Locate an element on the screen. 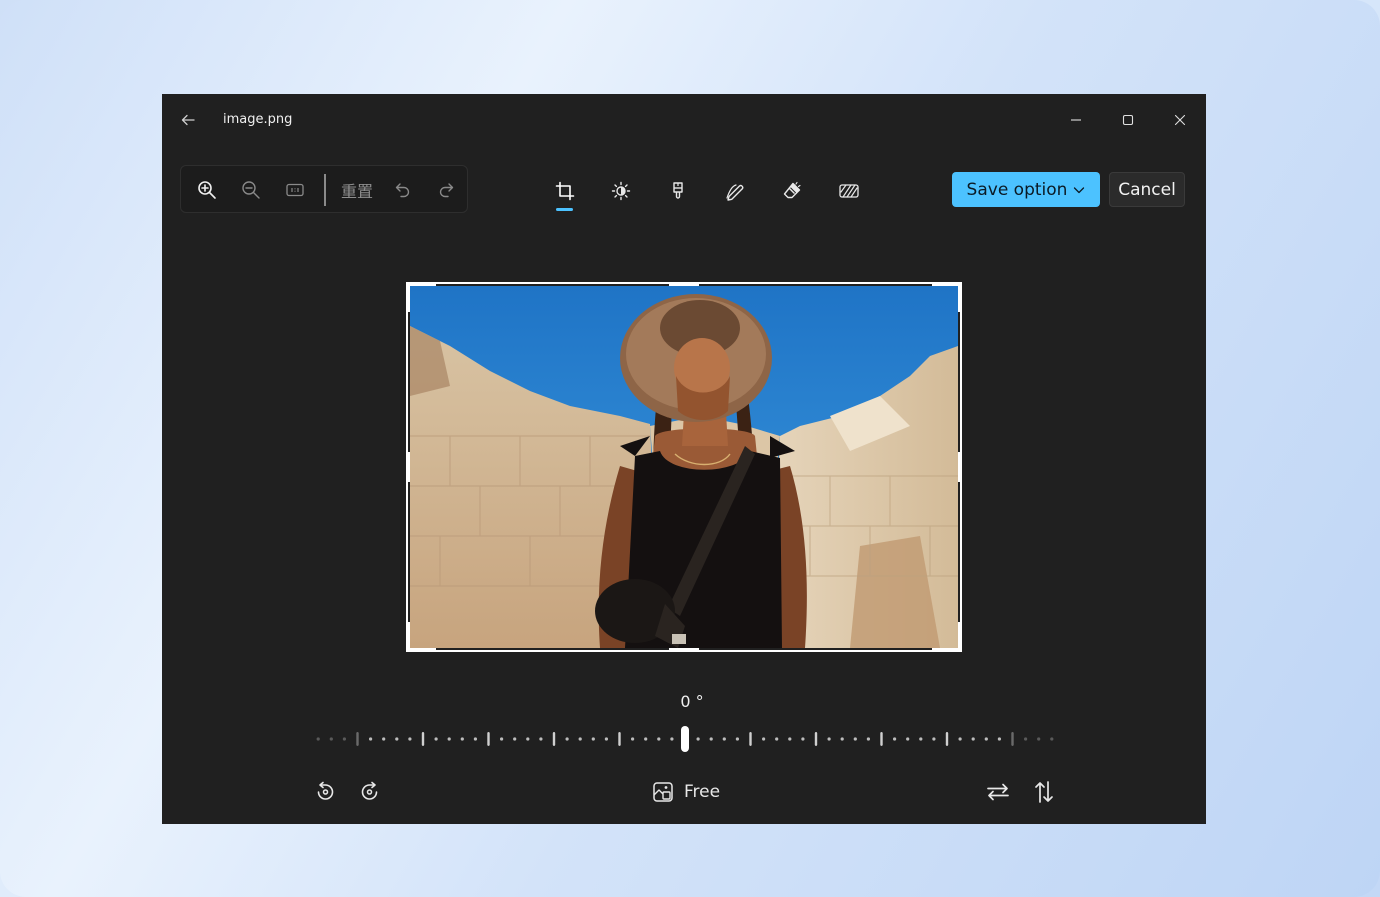  rotation-slider is located at coordinates (685, 739).